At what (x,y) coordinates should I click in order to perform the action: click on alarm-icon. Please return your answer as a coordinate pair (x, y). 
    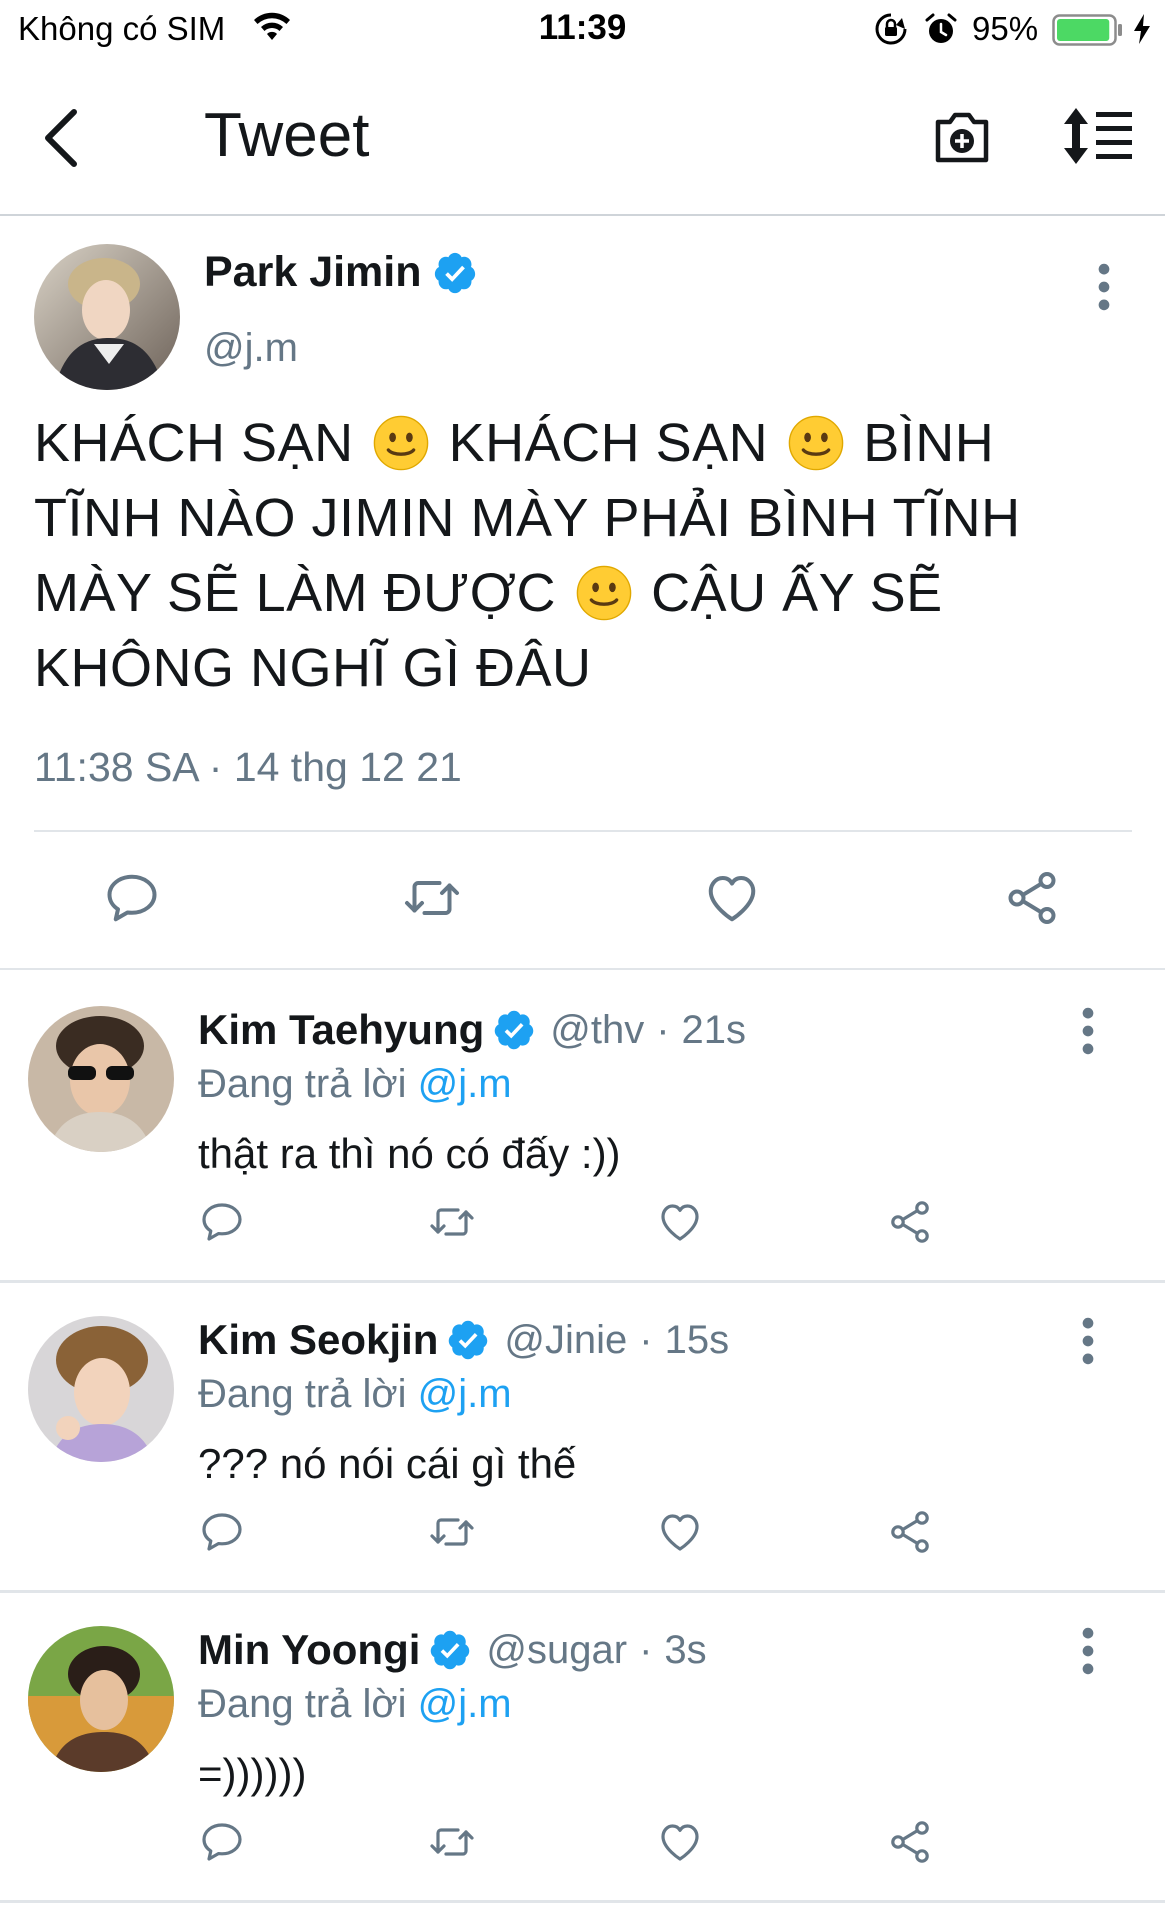
    Looking at the image, I should click on (941, 28).